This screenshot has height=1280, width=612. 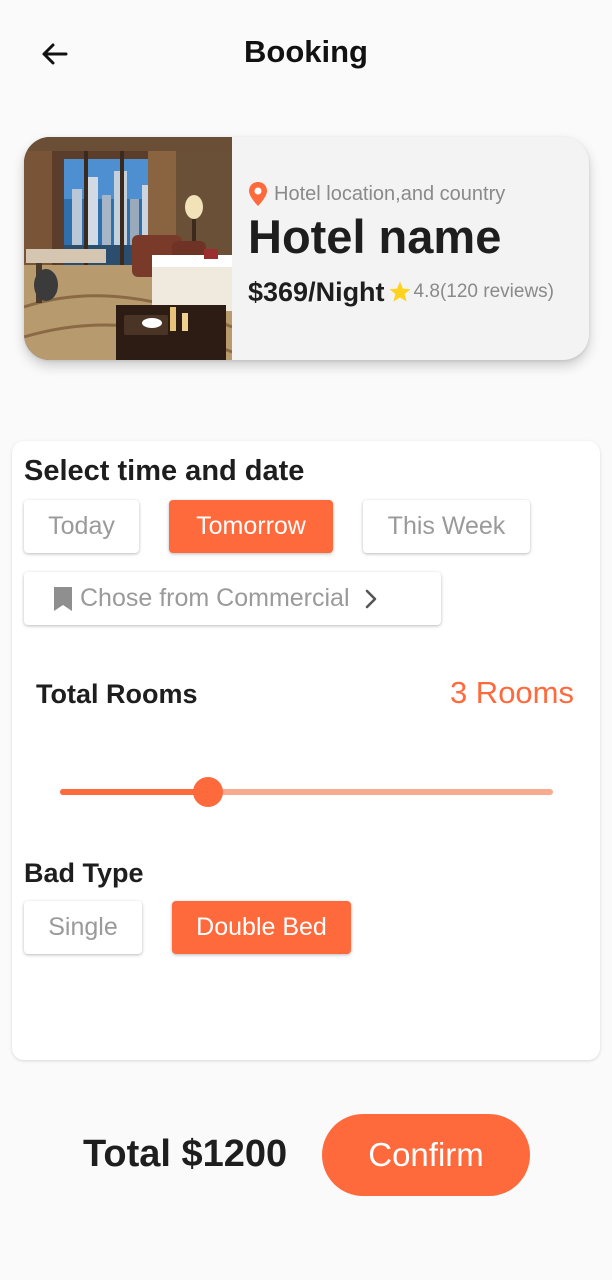 What do you see at coordinates (306, 51) in the screenshot?
I see `page-title: Booking` at bounding box center [306, 51].